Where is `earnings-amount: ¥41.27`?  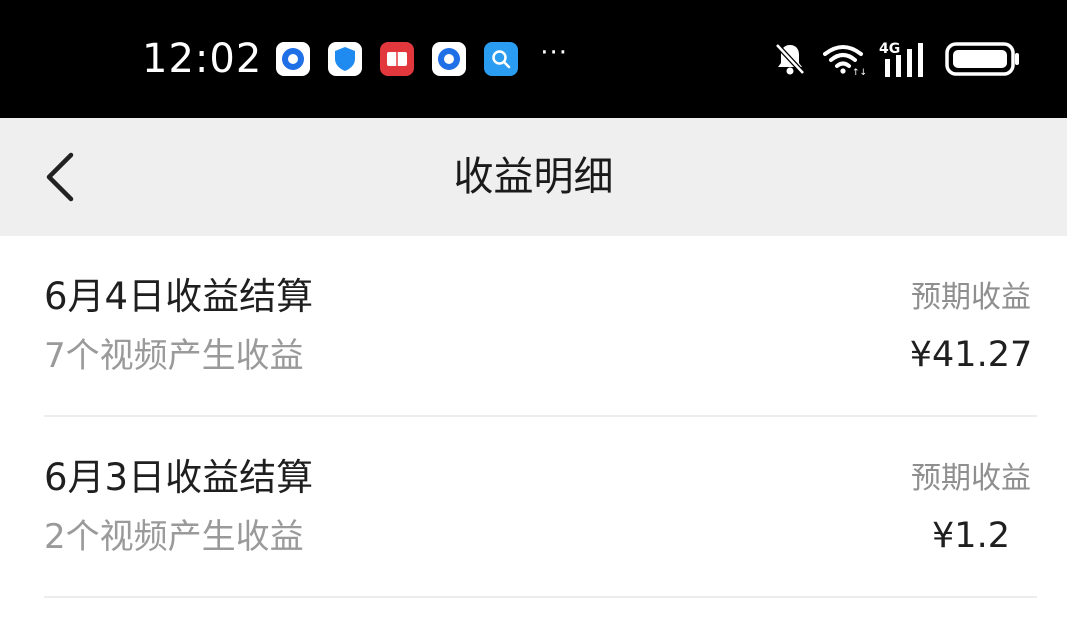
earnings-amount: ¥41.27 is located at coordinates (971, 355).